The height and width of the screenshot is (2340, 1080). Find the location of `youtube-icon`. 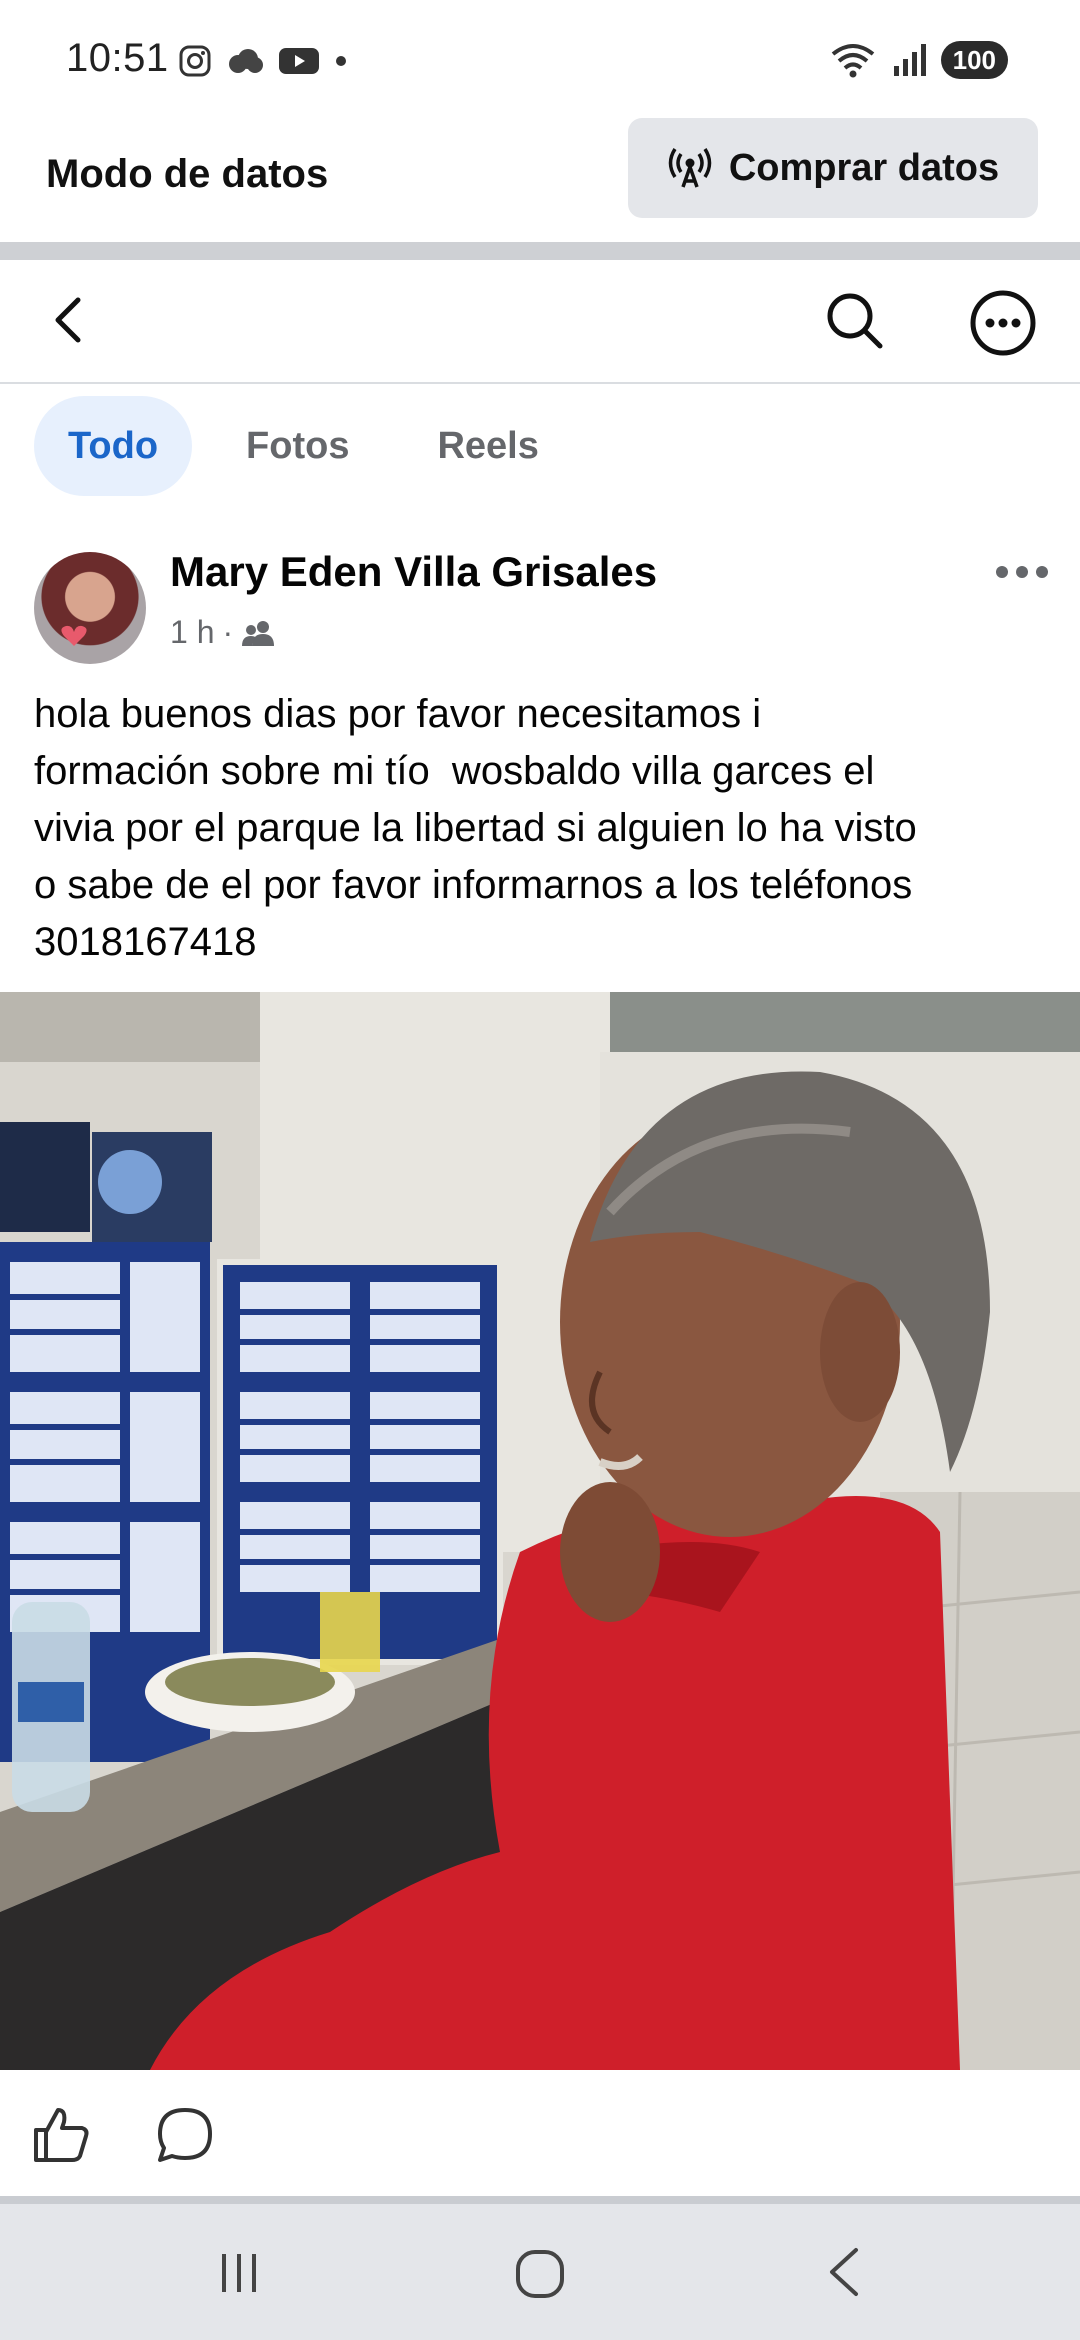

youtube-icon is located at coordinates (299, 61).